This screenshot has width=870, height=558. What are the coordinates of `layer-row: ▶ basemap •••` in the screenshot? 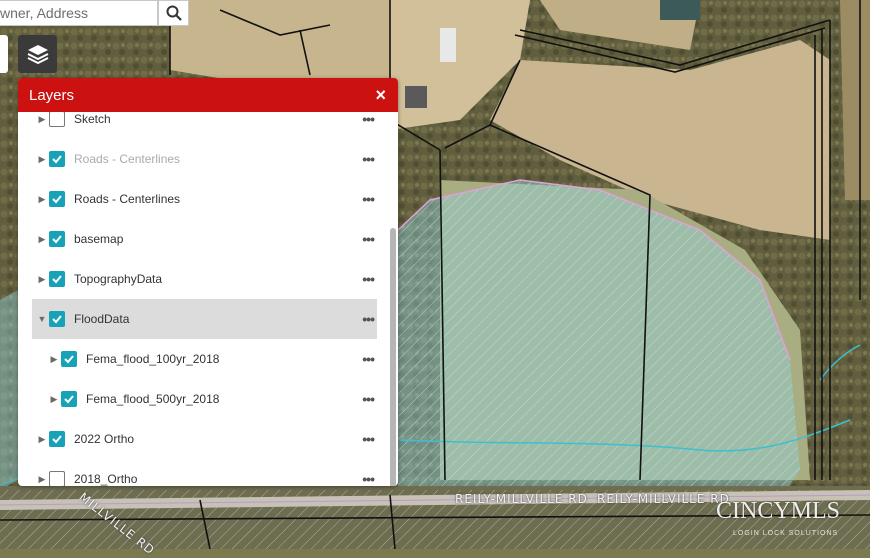 It's located at (204, 239).